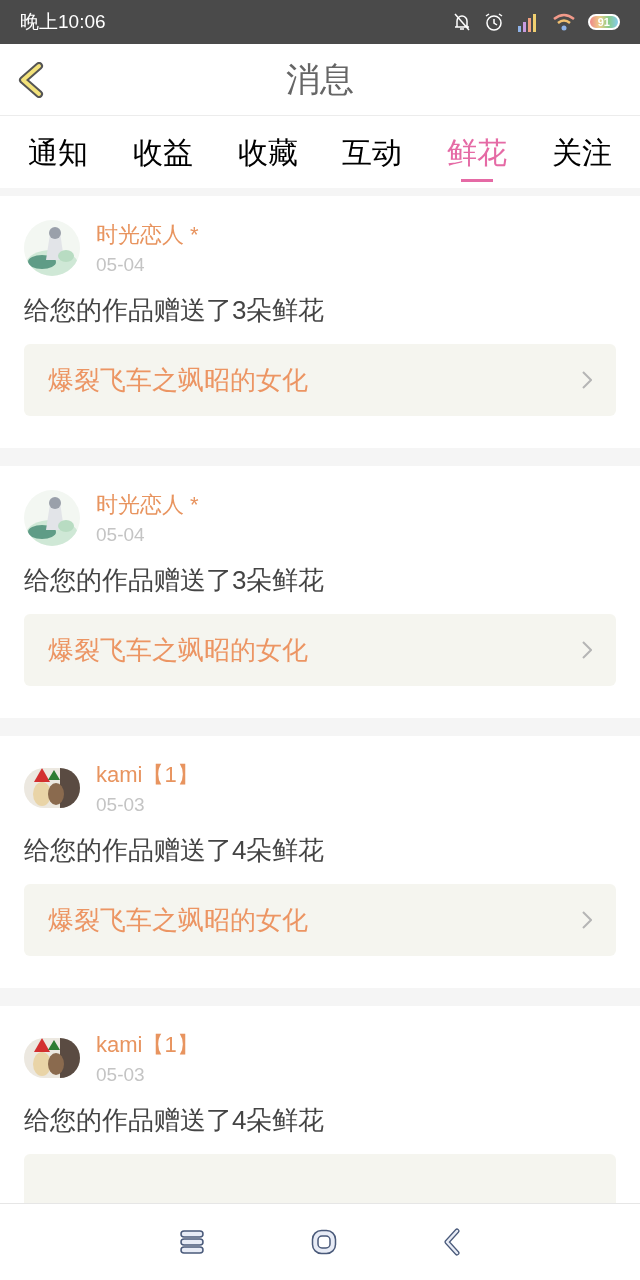  What do you see at coordinates (493, 22) in the screenshot?
I see `alarm-icon` at bounding box center [493, 22].